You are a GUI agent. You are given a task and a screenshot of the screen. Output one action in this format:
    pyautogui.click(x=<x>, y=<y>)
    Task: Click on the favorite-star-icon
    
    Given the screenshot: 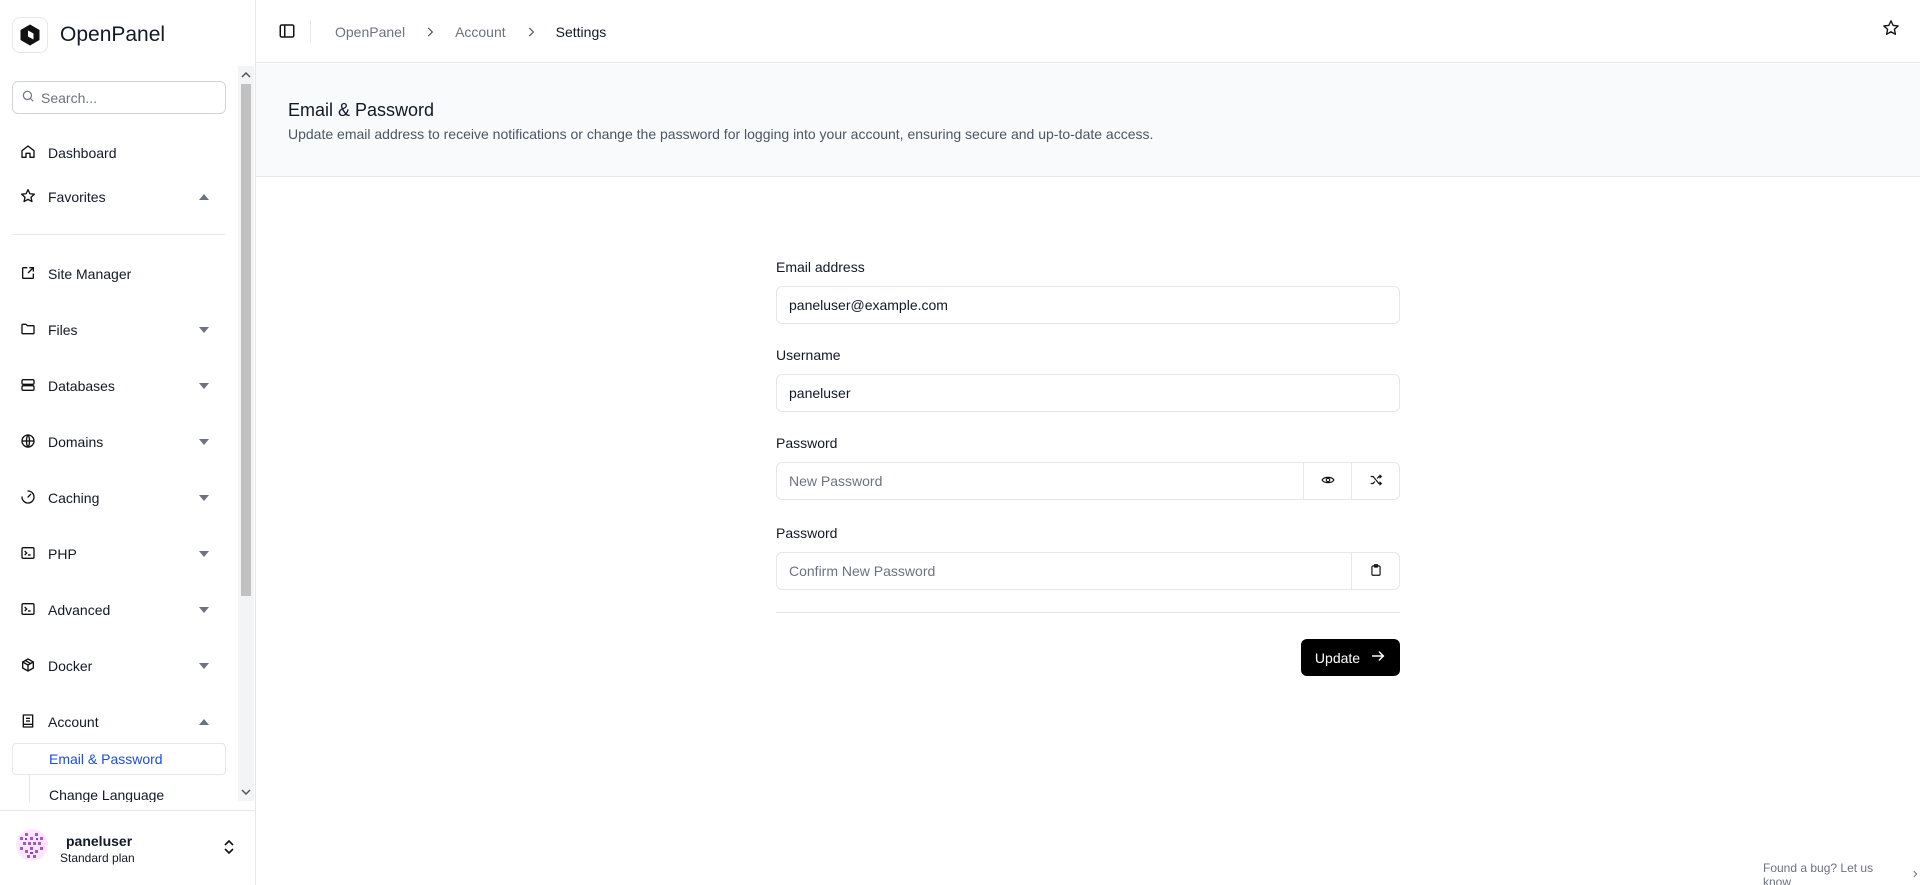 What is the action you would take?
    pyautogui.click(x=1893, y=30)
    